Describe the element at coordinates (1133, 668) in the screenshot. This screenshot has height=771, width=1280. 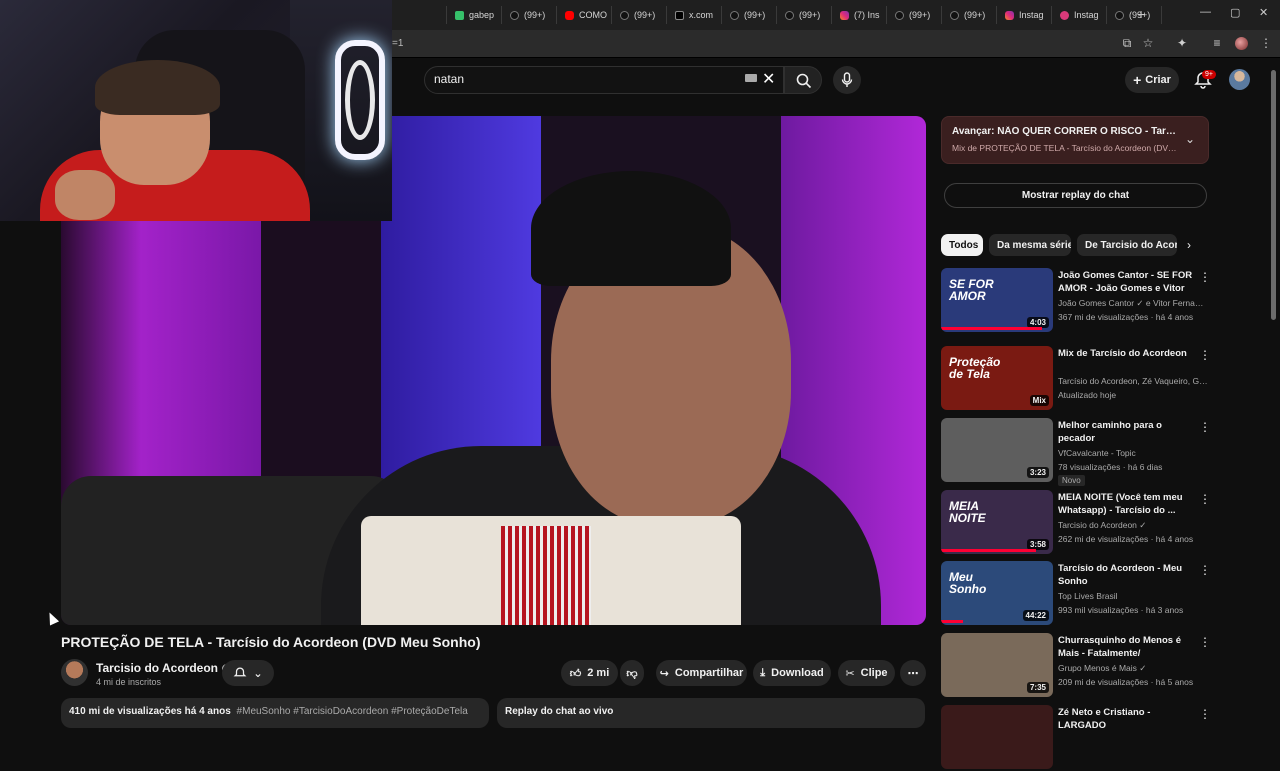
I see `recommendation-channel: Grupo Menos é Mais ✓` at that location.